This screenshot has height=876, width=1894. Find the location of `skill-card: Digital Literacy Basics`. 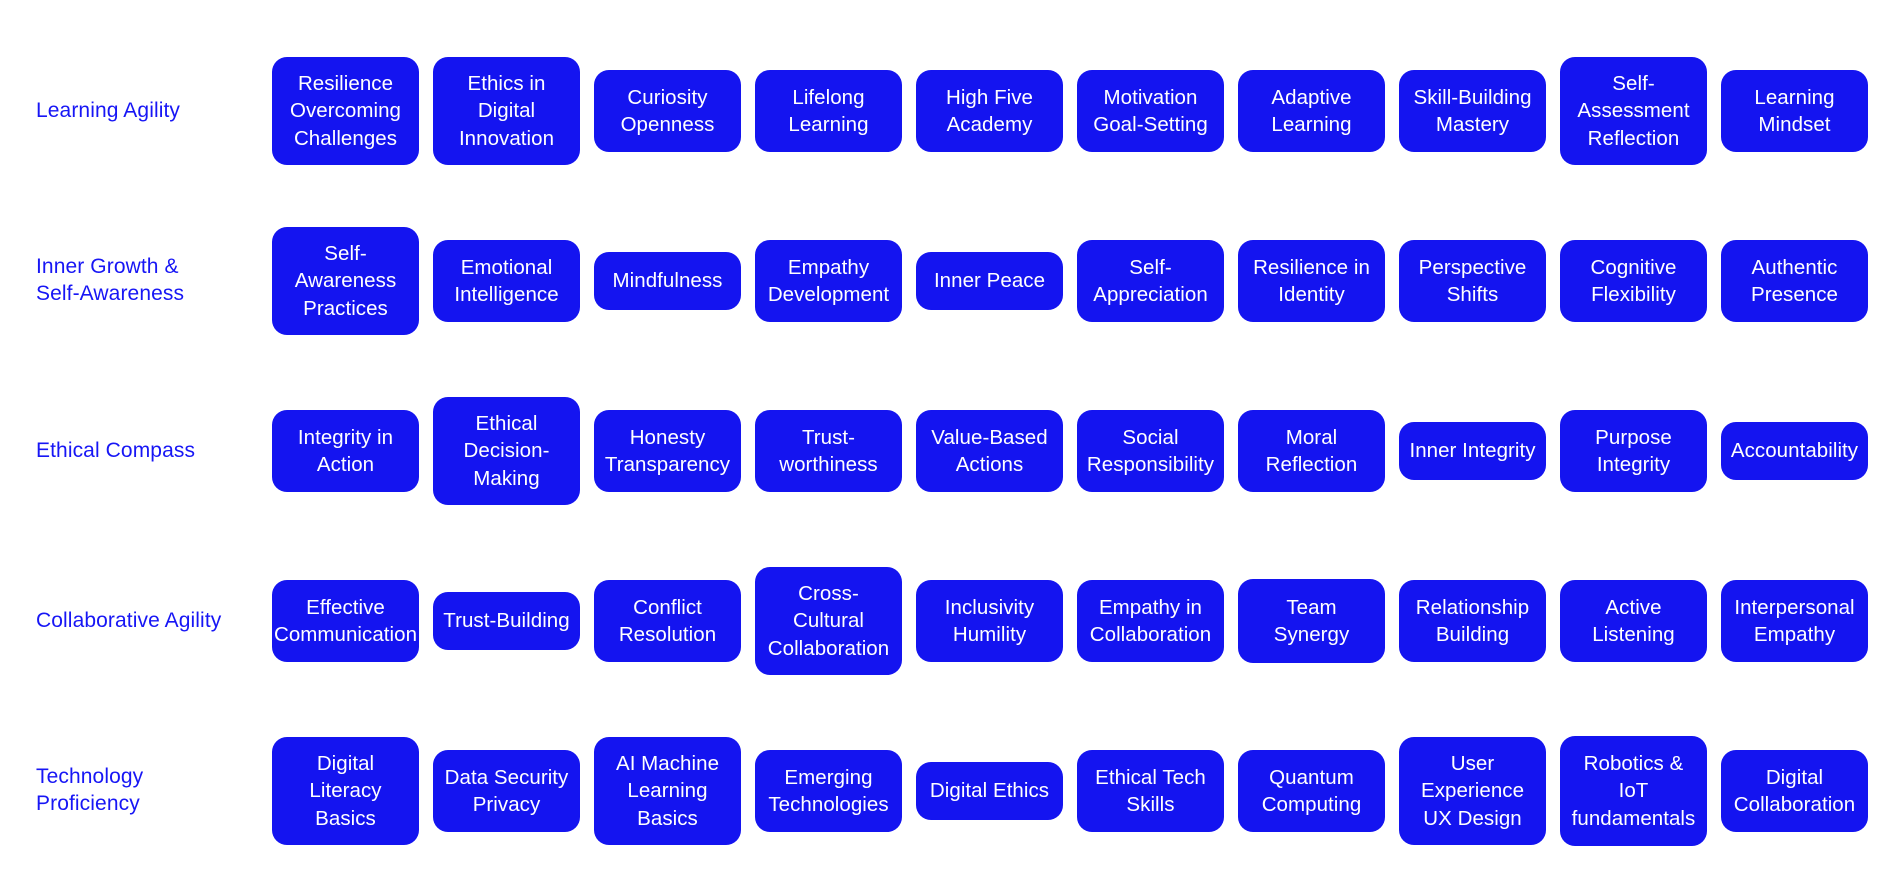

skill-card: Digital Literacy Basics is located at coordinates (345, 791).